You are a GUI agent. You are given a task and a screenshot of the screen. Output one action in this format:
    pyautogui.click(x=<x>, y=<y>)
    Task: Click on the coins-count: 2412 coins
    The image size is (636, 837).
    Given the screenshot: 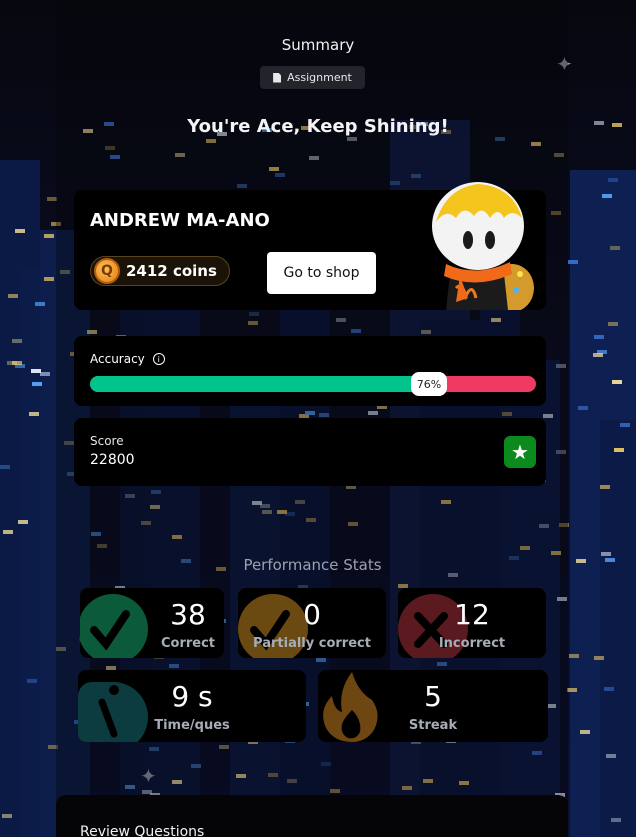 What is the action you would take?
    pyautogui.click(x=171, y=271)
    